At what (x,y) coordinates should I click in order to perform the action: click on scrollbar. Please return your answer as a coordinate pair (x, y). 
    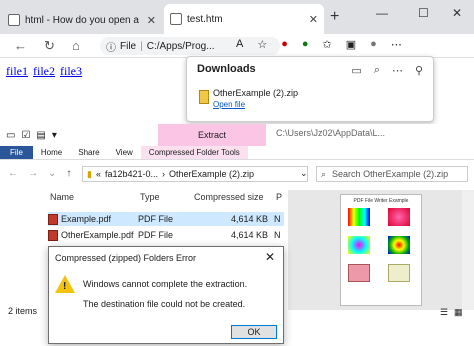
    Looking at the image, I should click on (468, 250).